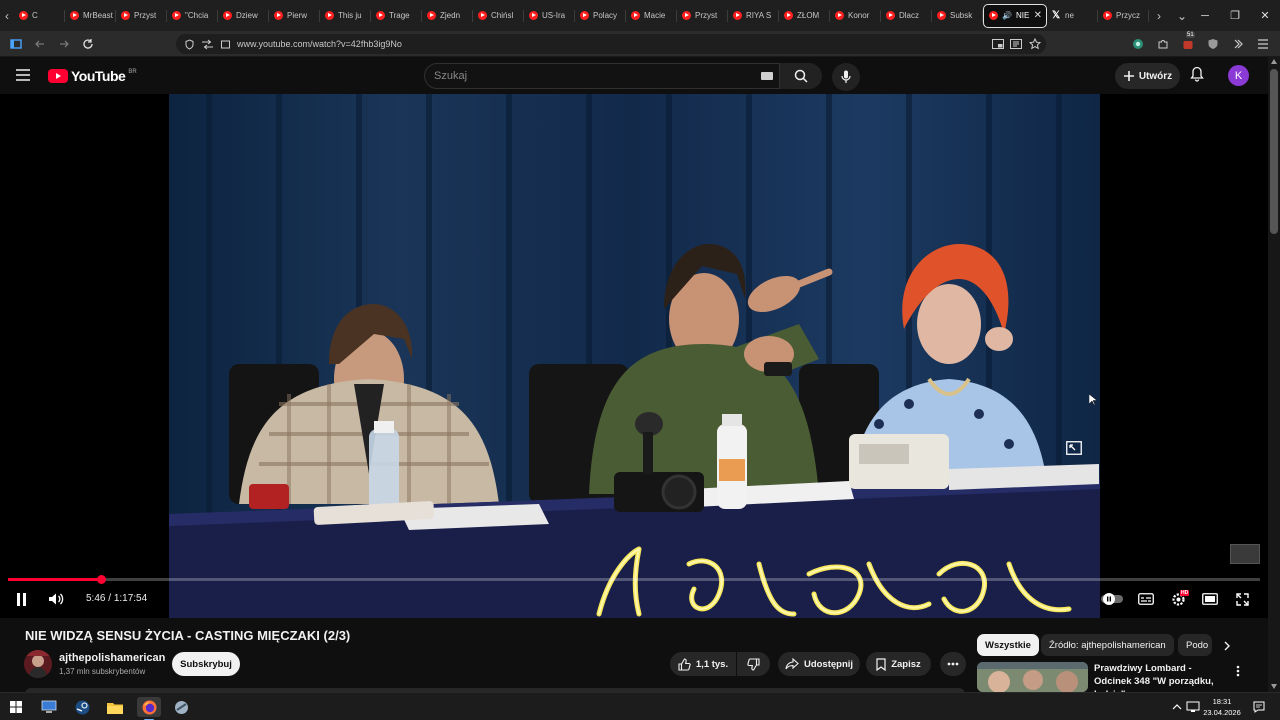 The image size is (1280, 720). Describe the element at coordinates (767, 76) in the screenshot. I see `keyboard-icon` at that location.